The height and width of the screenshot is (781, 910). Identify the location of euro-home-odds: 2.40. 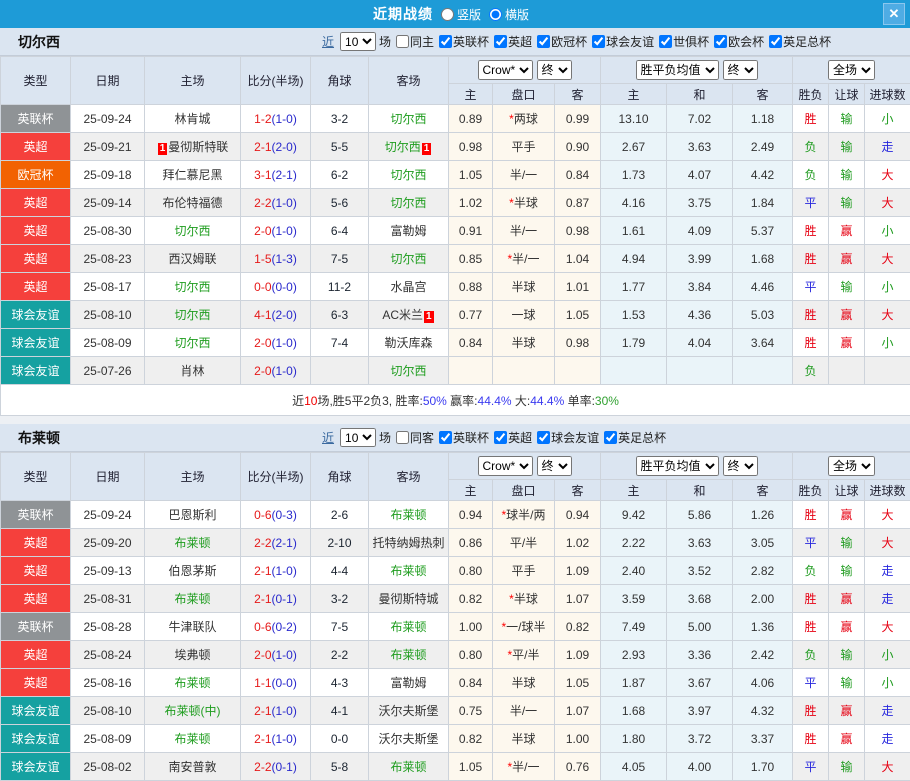
(634, 571).